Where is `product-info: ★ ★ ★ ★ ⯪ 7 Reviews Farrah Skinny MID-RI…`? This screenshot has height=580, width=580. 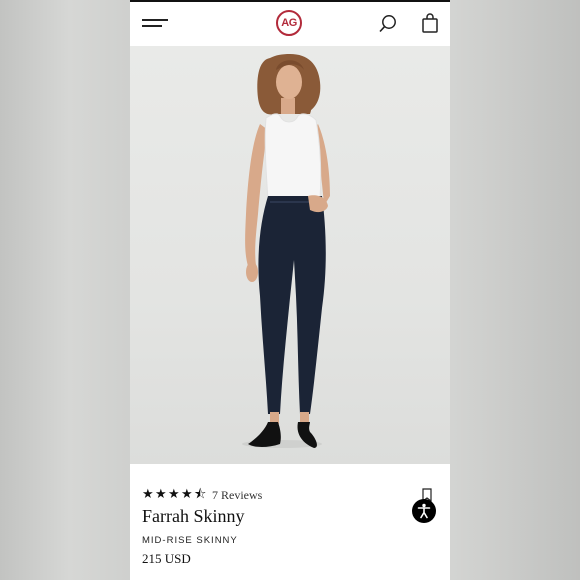 product-info: ★ ★ ★ ★ ⯪ 7 Reviews Farrah Skinny MID-RI… is located at coordinates (290, 522).